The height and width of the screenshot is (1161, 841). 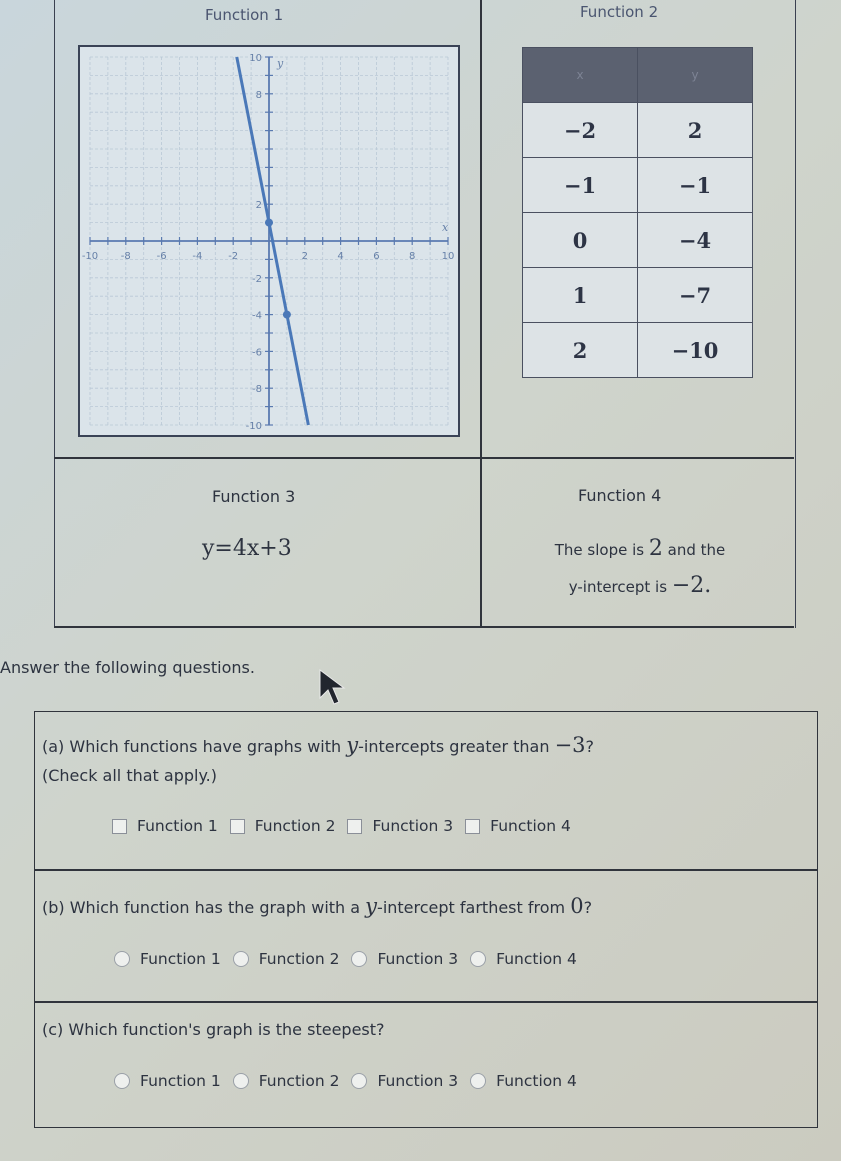 I want to click on and-text: and the, so click(x=696, y=550).